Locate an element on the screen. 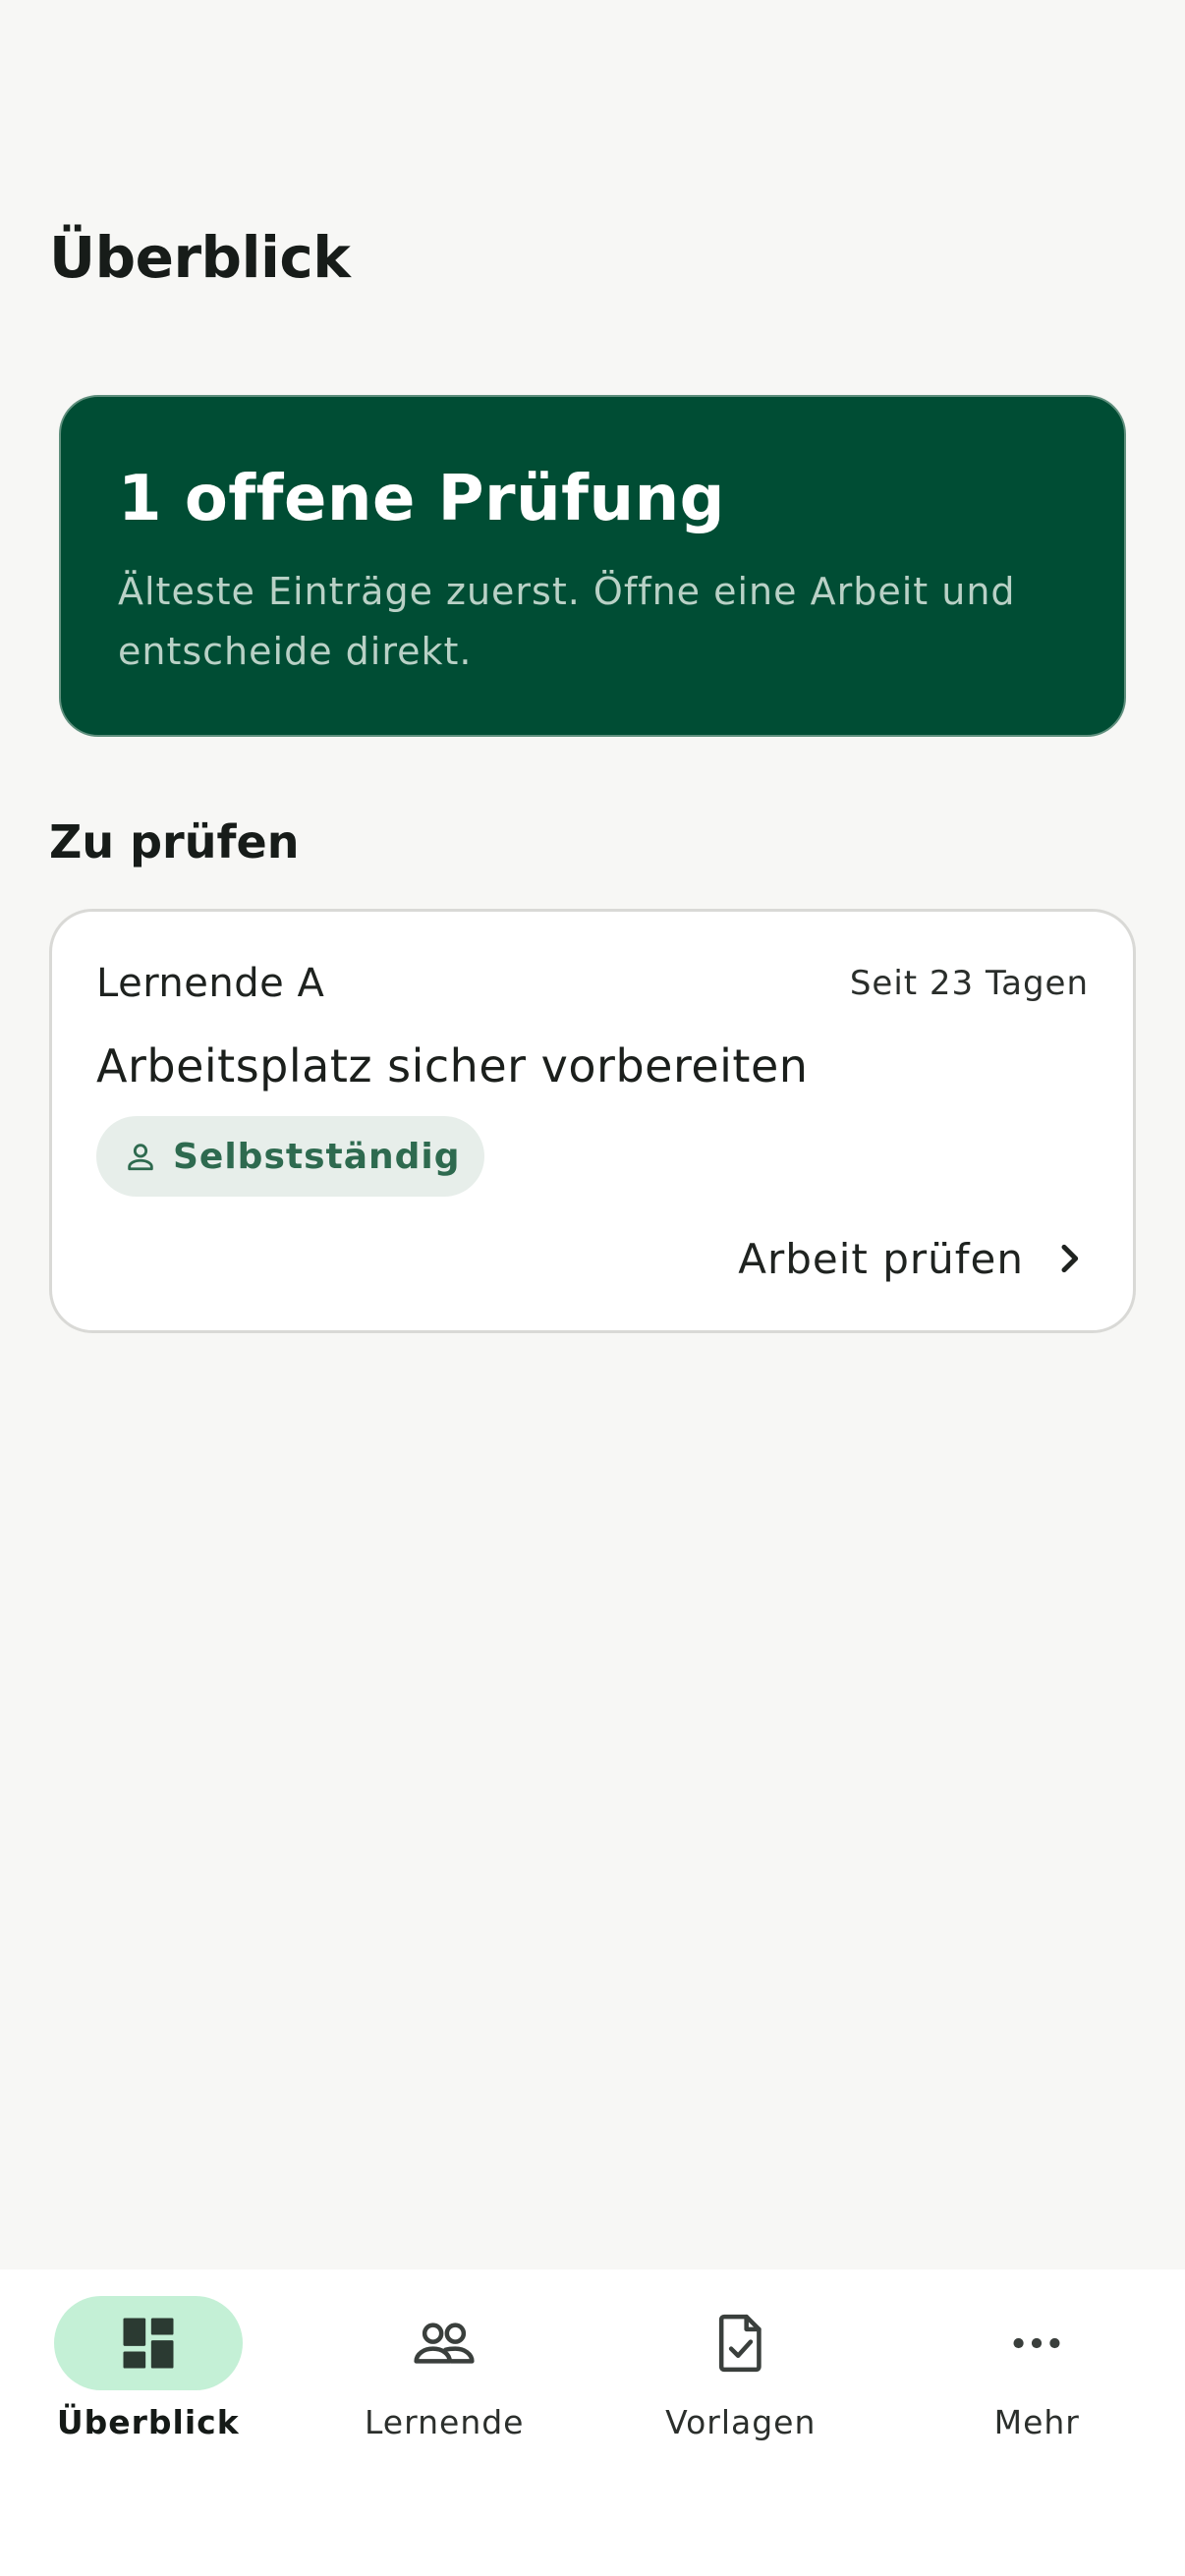 This screenshot has height=2576, width=1185. independence-tag: Selbstständig is located at coordinates (290, 1156).